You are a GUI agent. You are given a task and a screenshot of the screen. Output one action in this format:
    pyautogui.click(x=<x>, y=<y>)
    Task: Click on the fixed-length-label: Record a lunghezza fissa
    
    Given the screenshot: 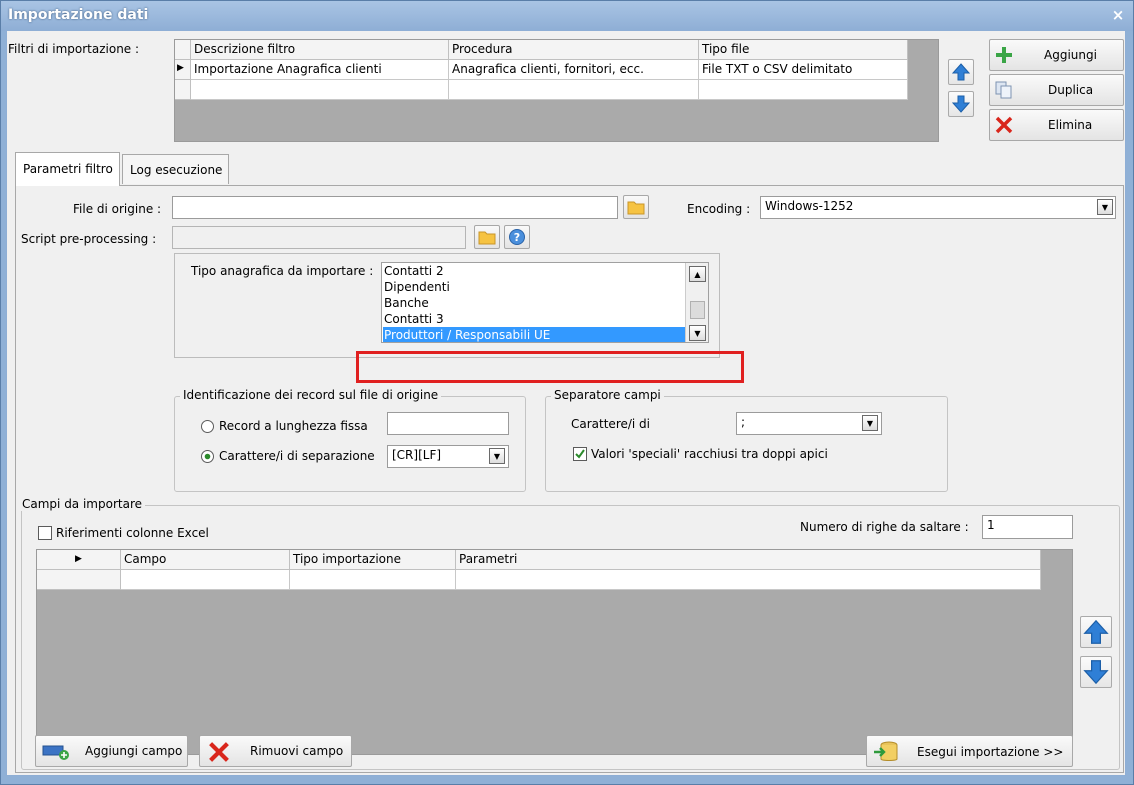 What is the action you would take?
    pyautogui.click(x=293, y=426)
    